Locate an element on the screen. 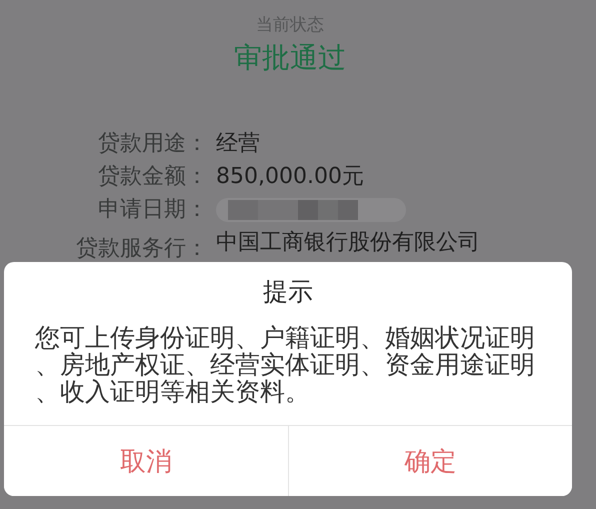 This screenshot has height=509, width=596. field-label: 贷款金额： is located at coordinates (152, 177).